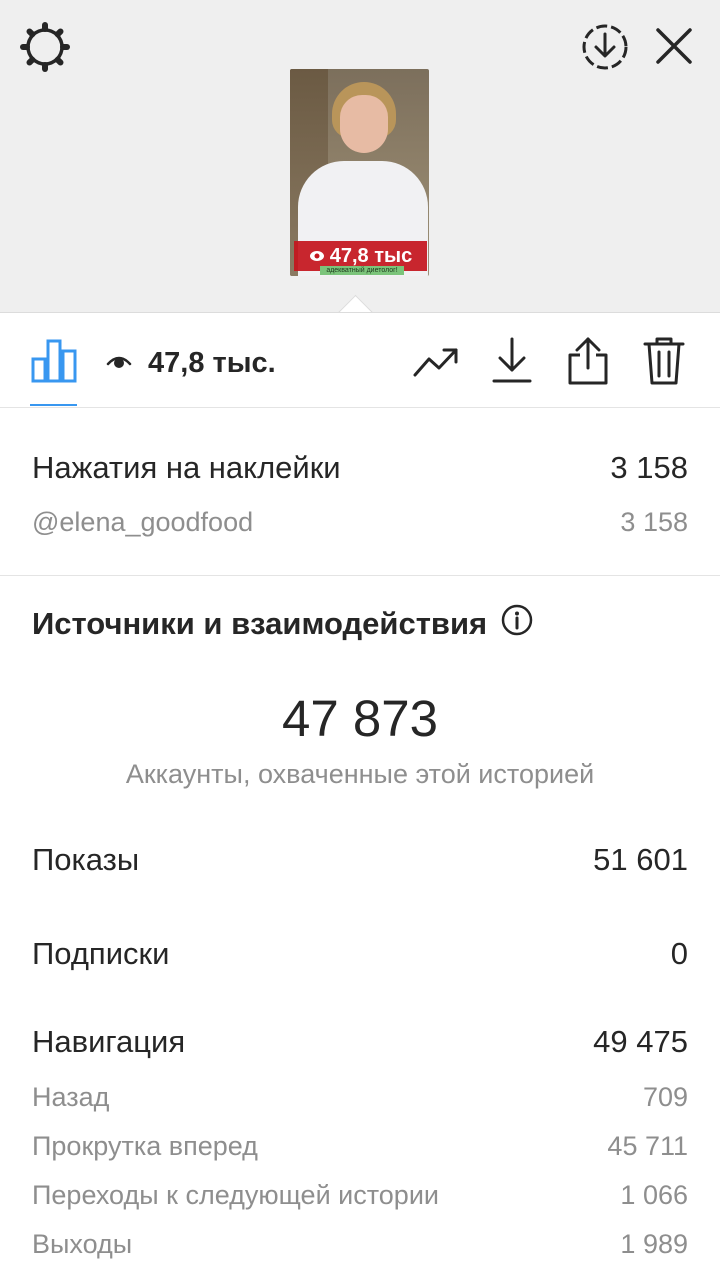 The height and width of the screenshot is (1281, 720). What do you see at coordinates (436, 361) in the screenshot?
I see `trend-icon` at bounding box center [436, 361].